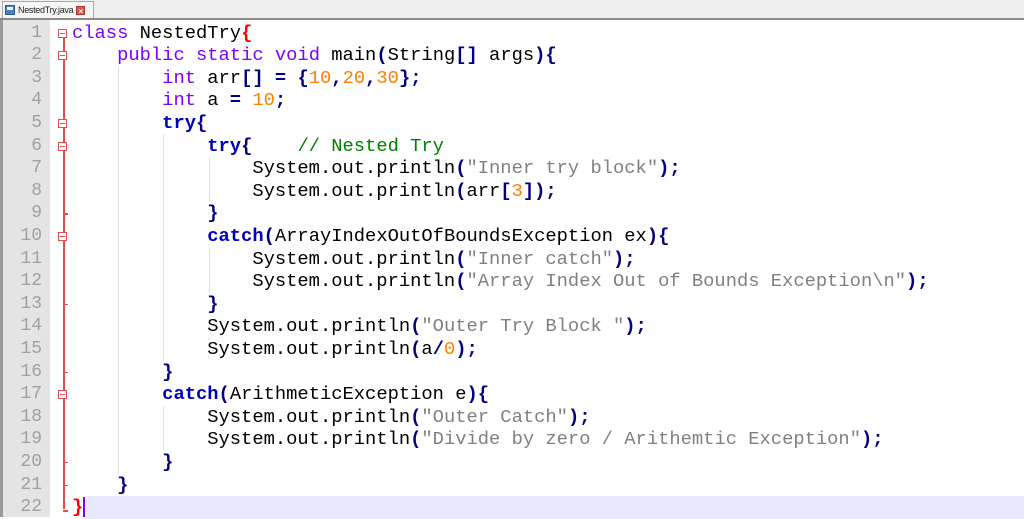  Describe the element at coordinates (331, 417) in the screenshot. I see `code-line: System.out.println("Outer Catch");` at that location.